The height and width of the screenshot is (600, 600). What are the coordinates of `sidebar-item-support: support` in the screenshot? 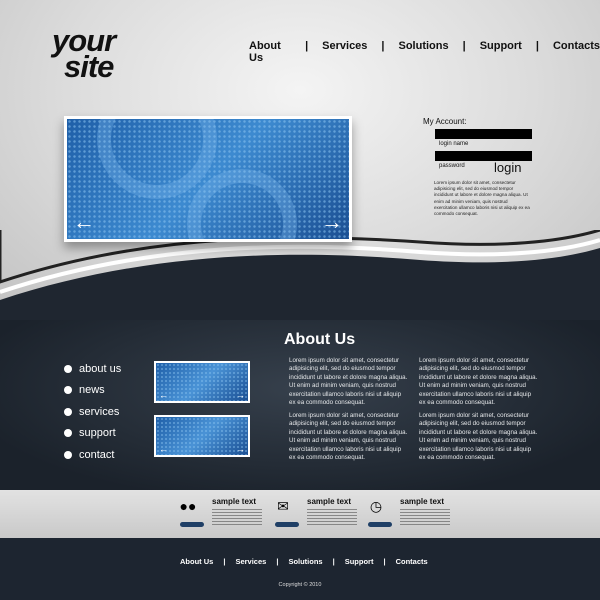 It's located at (92, 434).